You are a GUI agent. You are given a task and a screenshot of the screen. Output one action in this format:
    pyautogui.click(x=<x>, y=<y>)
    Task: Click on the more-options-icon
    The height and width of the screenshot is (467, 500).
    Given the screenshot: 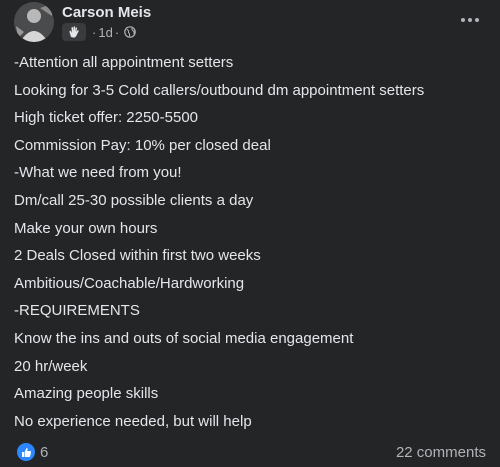 What is the action you would take?
    pyautogui.click(x=470, y=20)
    